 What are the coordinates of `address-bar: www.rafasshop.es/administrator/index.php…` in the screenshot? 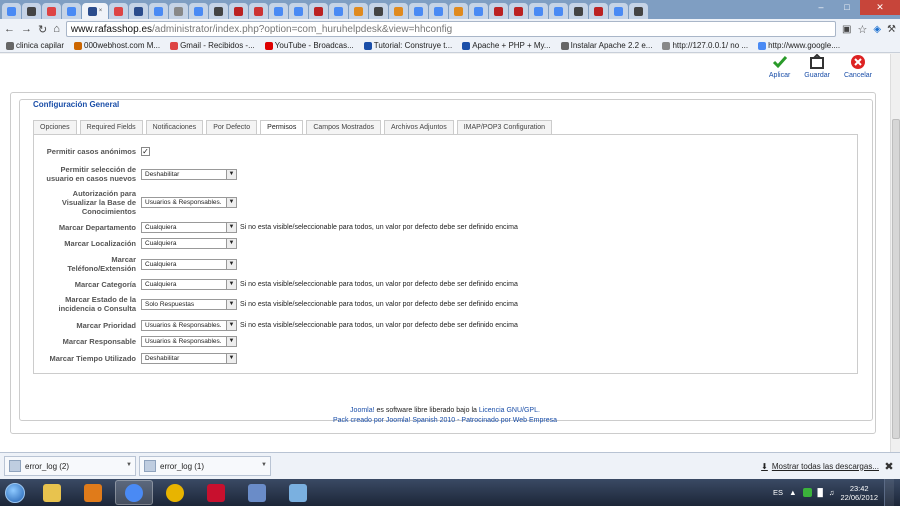 It's located at (450, 29).